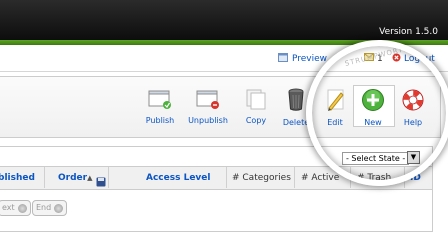 This screenshot has width=448, height=240. What do you see at coordinates (22, 208) in the screenshot?
I see `next-icon` at bounding box center [22, 208].